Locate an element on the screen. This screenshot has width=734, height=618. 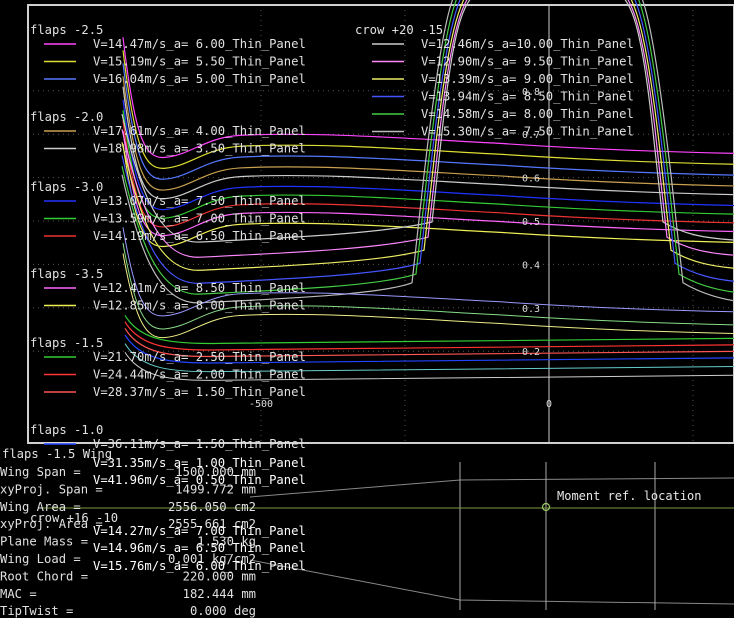
polar-curve is located at coordinates (429, 336).